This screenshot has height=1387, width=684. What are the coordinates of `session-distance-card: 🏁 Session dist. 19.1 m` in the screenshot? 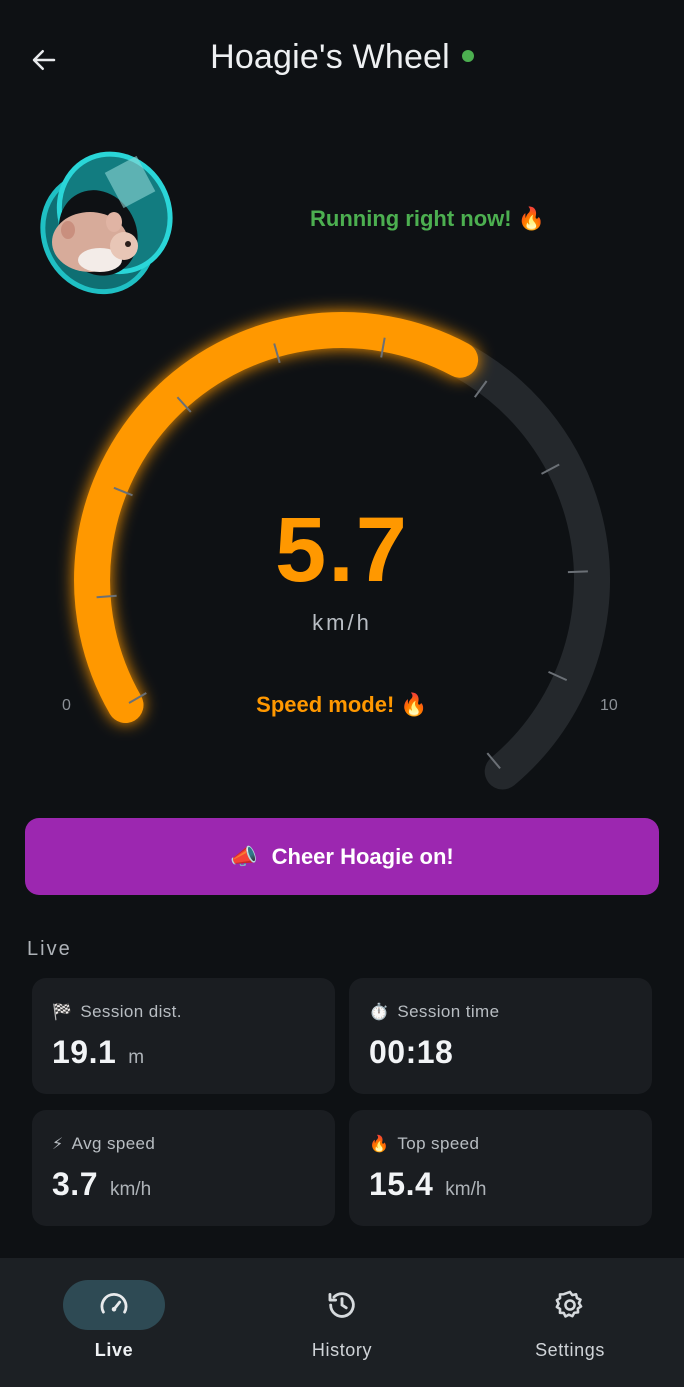 It's located at (183, 1036).